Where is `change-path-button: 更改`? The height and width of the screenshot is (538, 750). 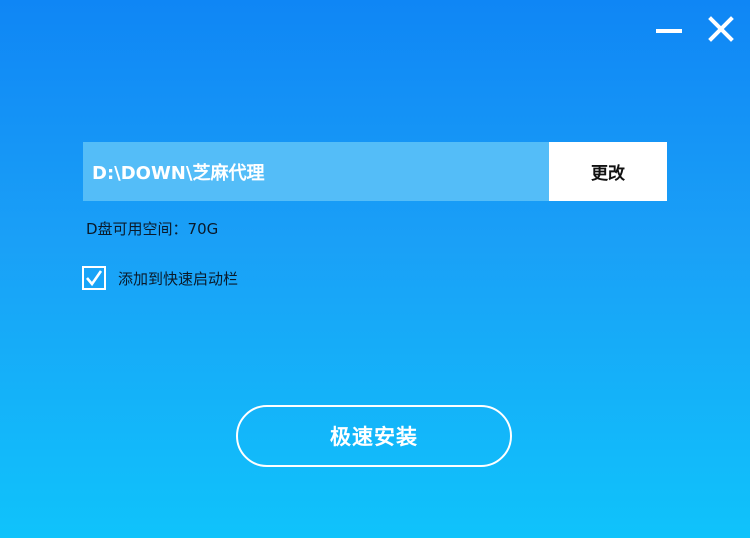 change-path-button: 更改 is located at coordinates (608, 171).